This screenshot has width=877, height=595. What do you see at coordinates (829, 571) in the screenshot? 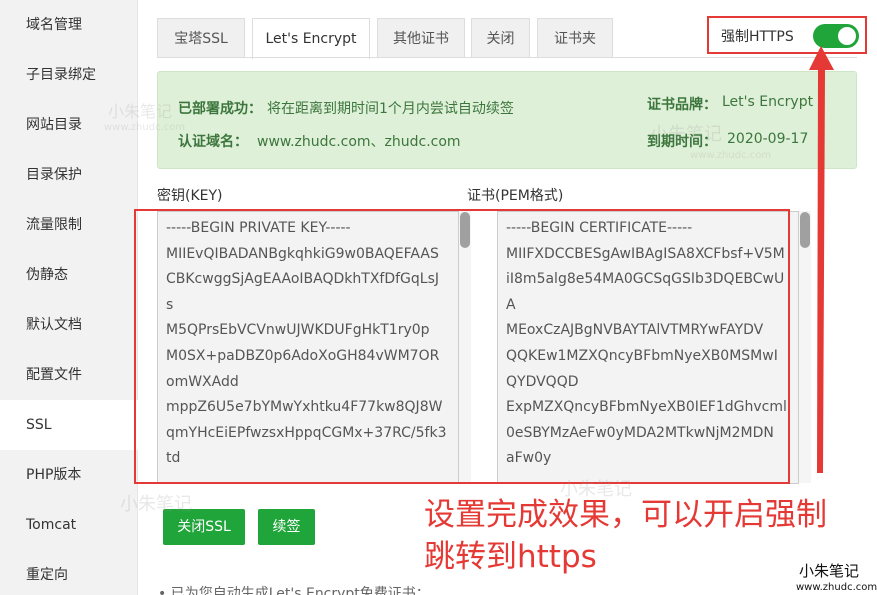
I see `brand-logo: 小朱笔记` at bounding box center [829, 571].